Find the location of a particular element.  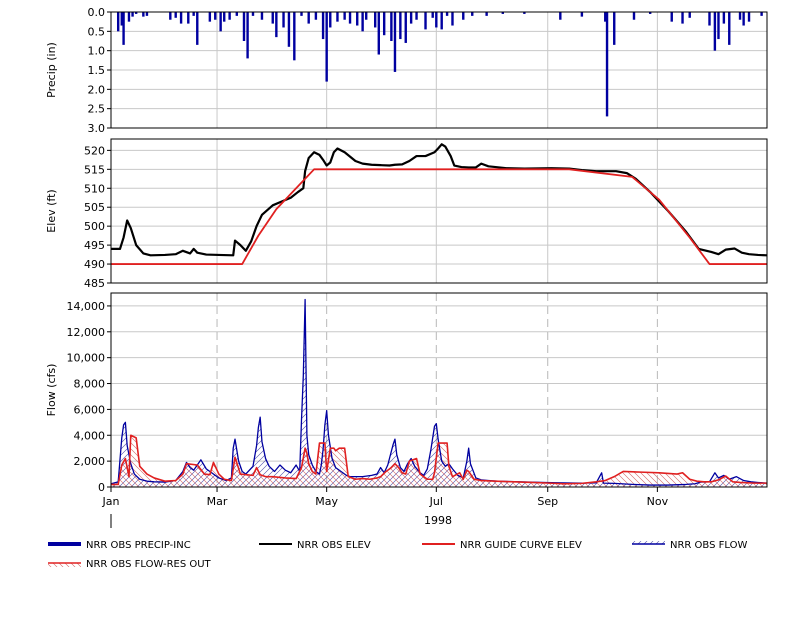

legend-label-resout: NRR OBS FLOW-RES OUT is located at coordinates (149, 564).